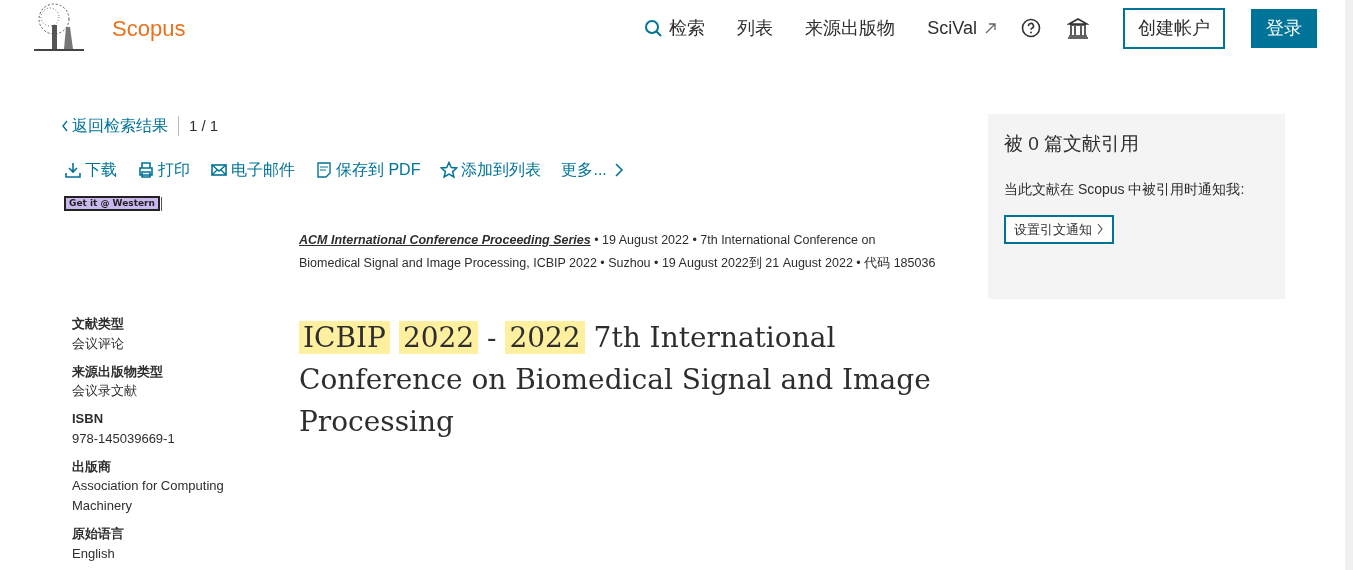  I want to click on detail-label: 文献类型, so click(98, 324).